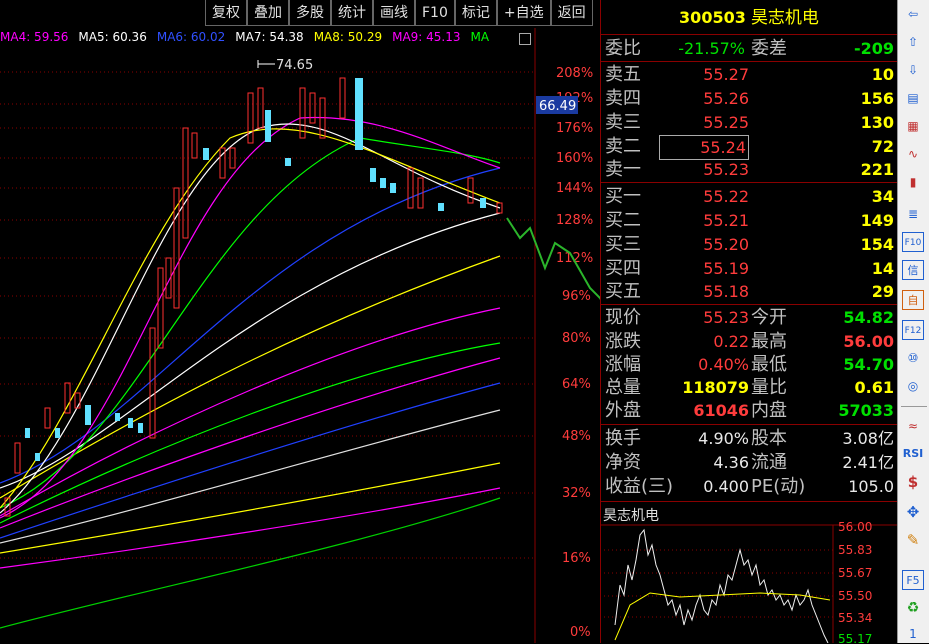 The image size is (929, 644). What do you see at coordinates (574, 128) in the screenshot?
I see `y-tick-label: 176%` at bounding box center [574, 128].